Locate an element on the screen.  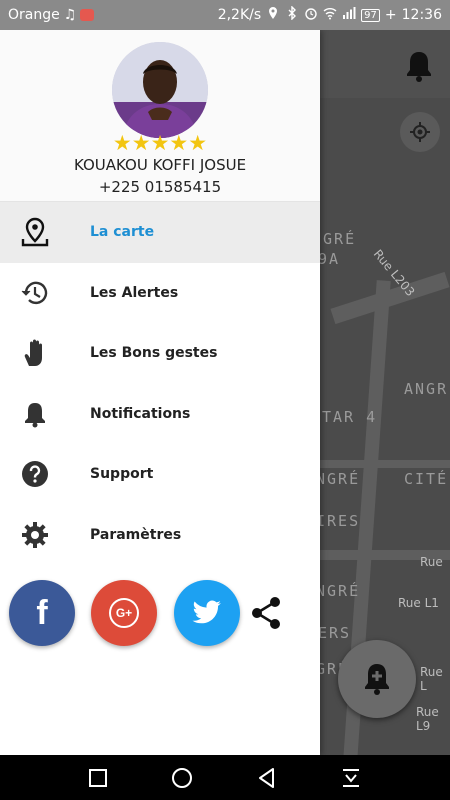
location-icon is located at coordinates (273, 15).